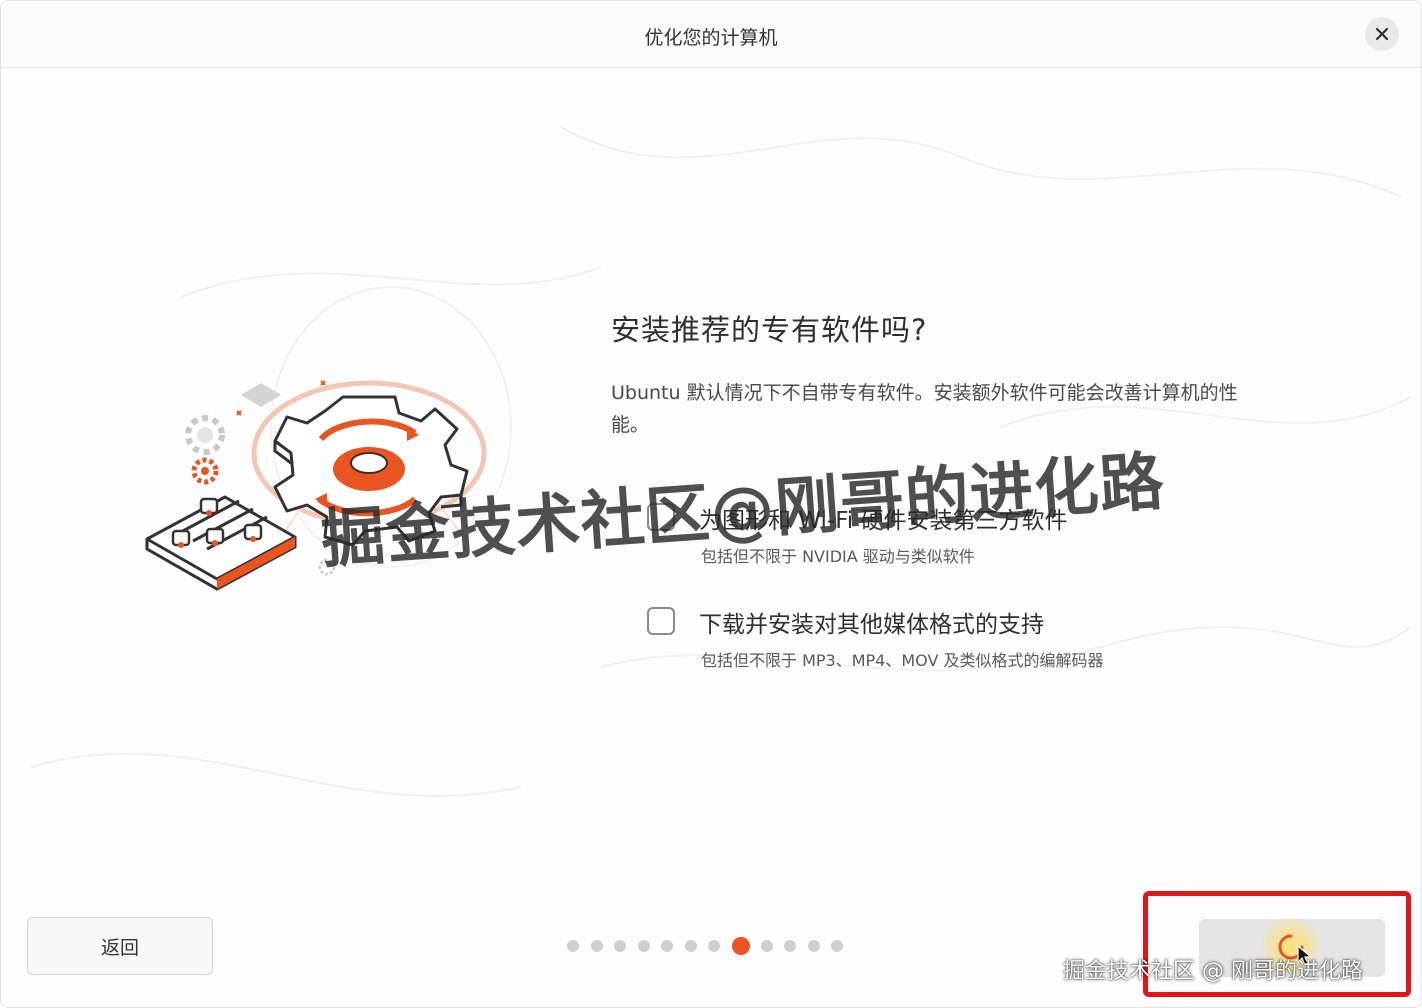 This screenshot has width=1422, height=1008. What do you see at coordinates (661, 621) in the screenshot?
I see `media-formats-checkbox` at bounding box center [661, 621].